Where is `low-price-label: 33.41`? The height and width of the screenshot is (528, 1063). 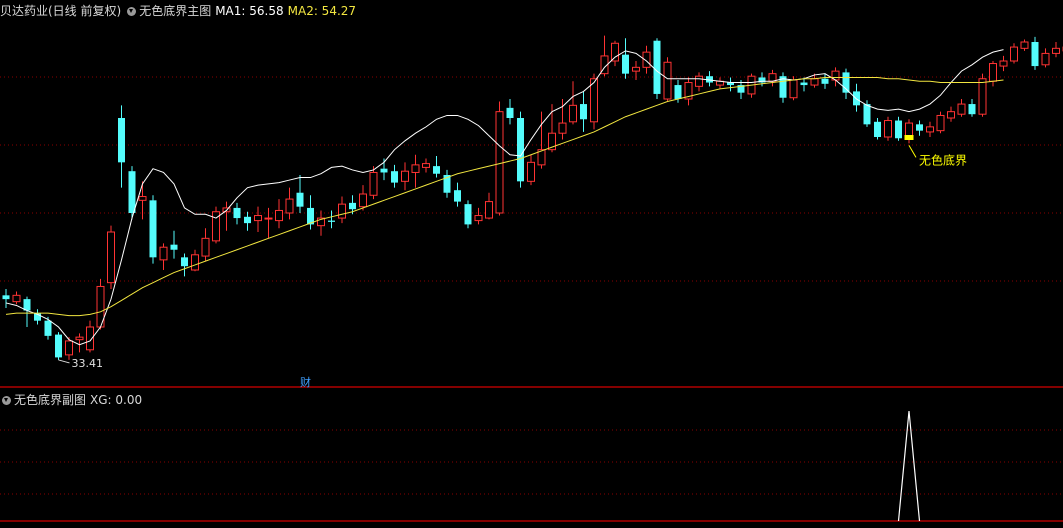
low-price-label: 33.41 is located at coordinates (88, 363).